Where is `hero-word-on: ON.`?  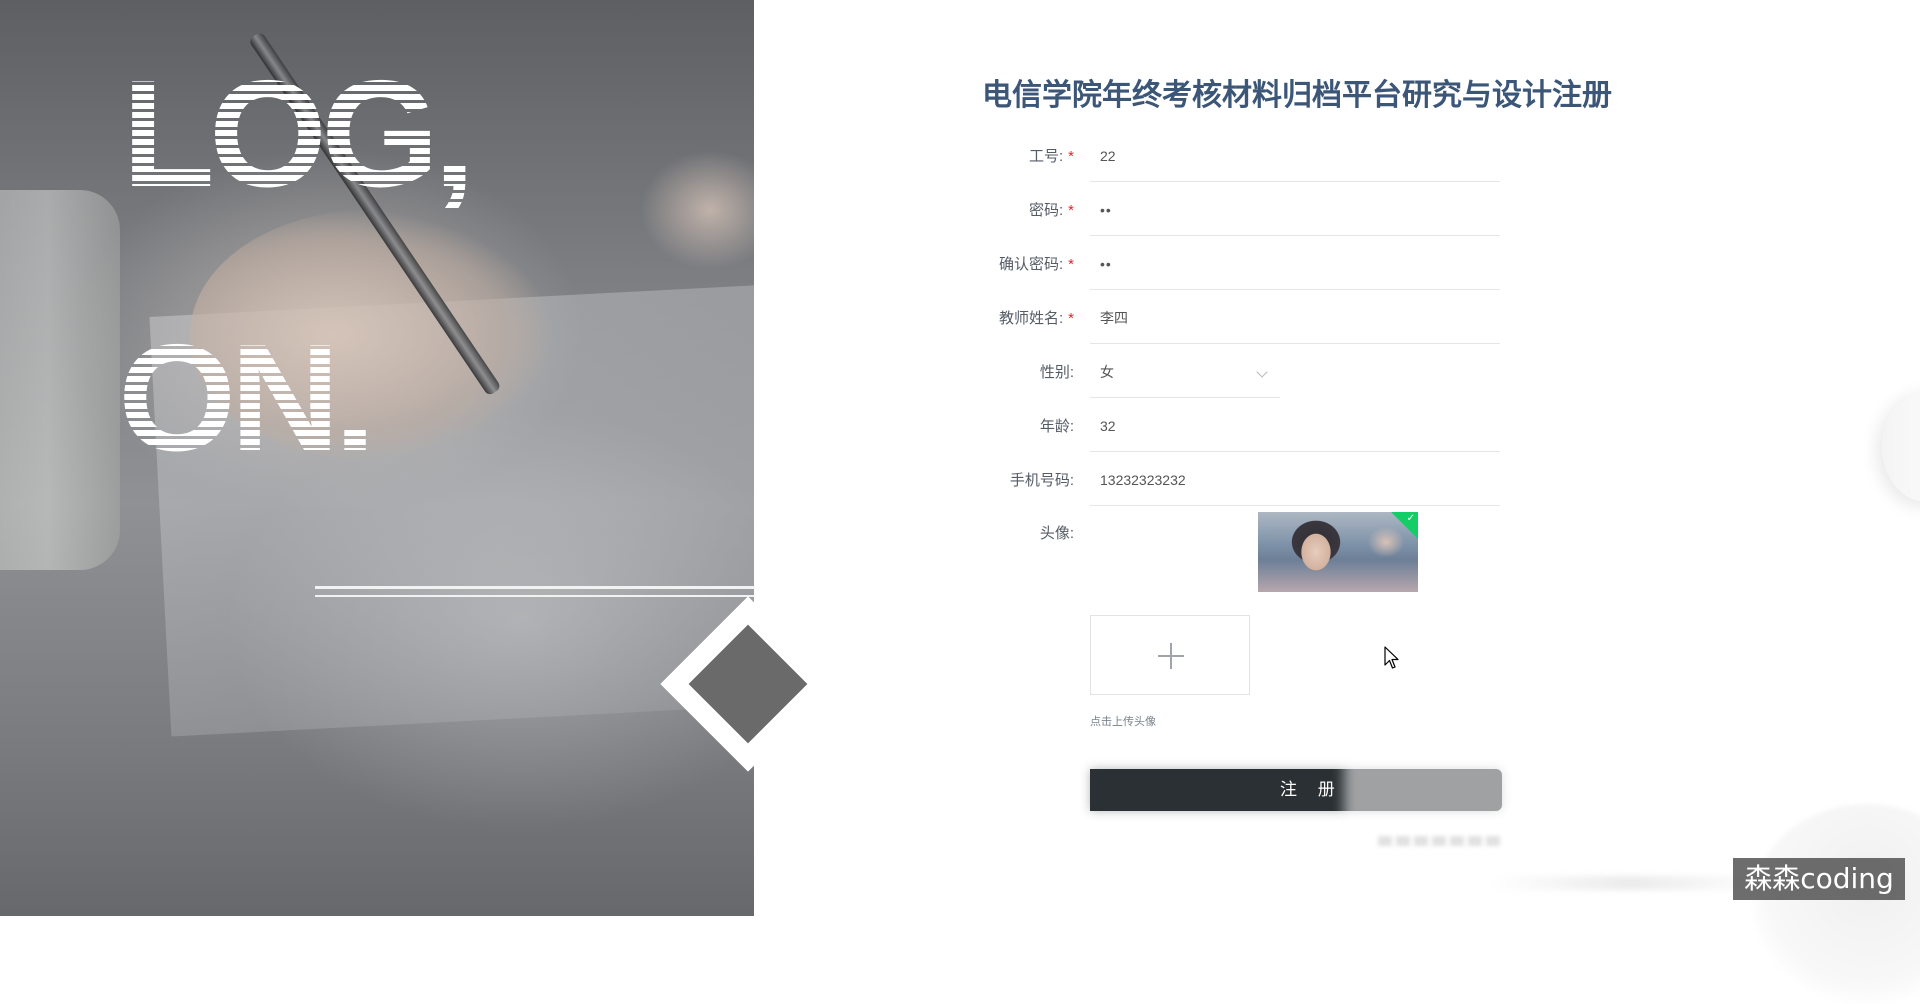
hero-word-on: ON. is located at coordinates (247, 398).